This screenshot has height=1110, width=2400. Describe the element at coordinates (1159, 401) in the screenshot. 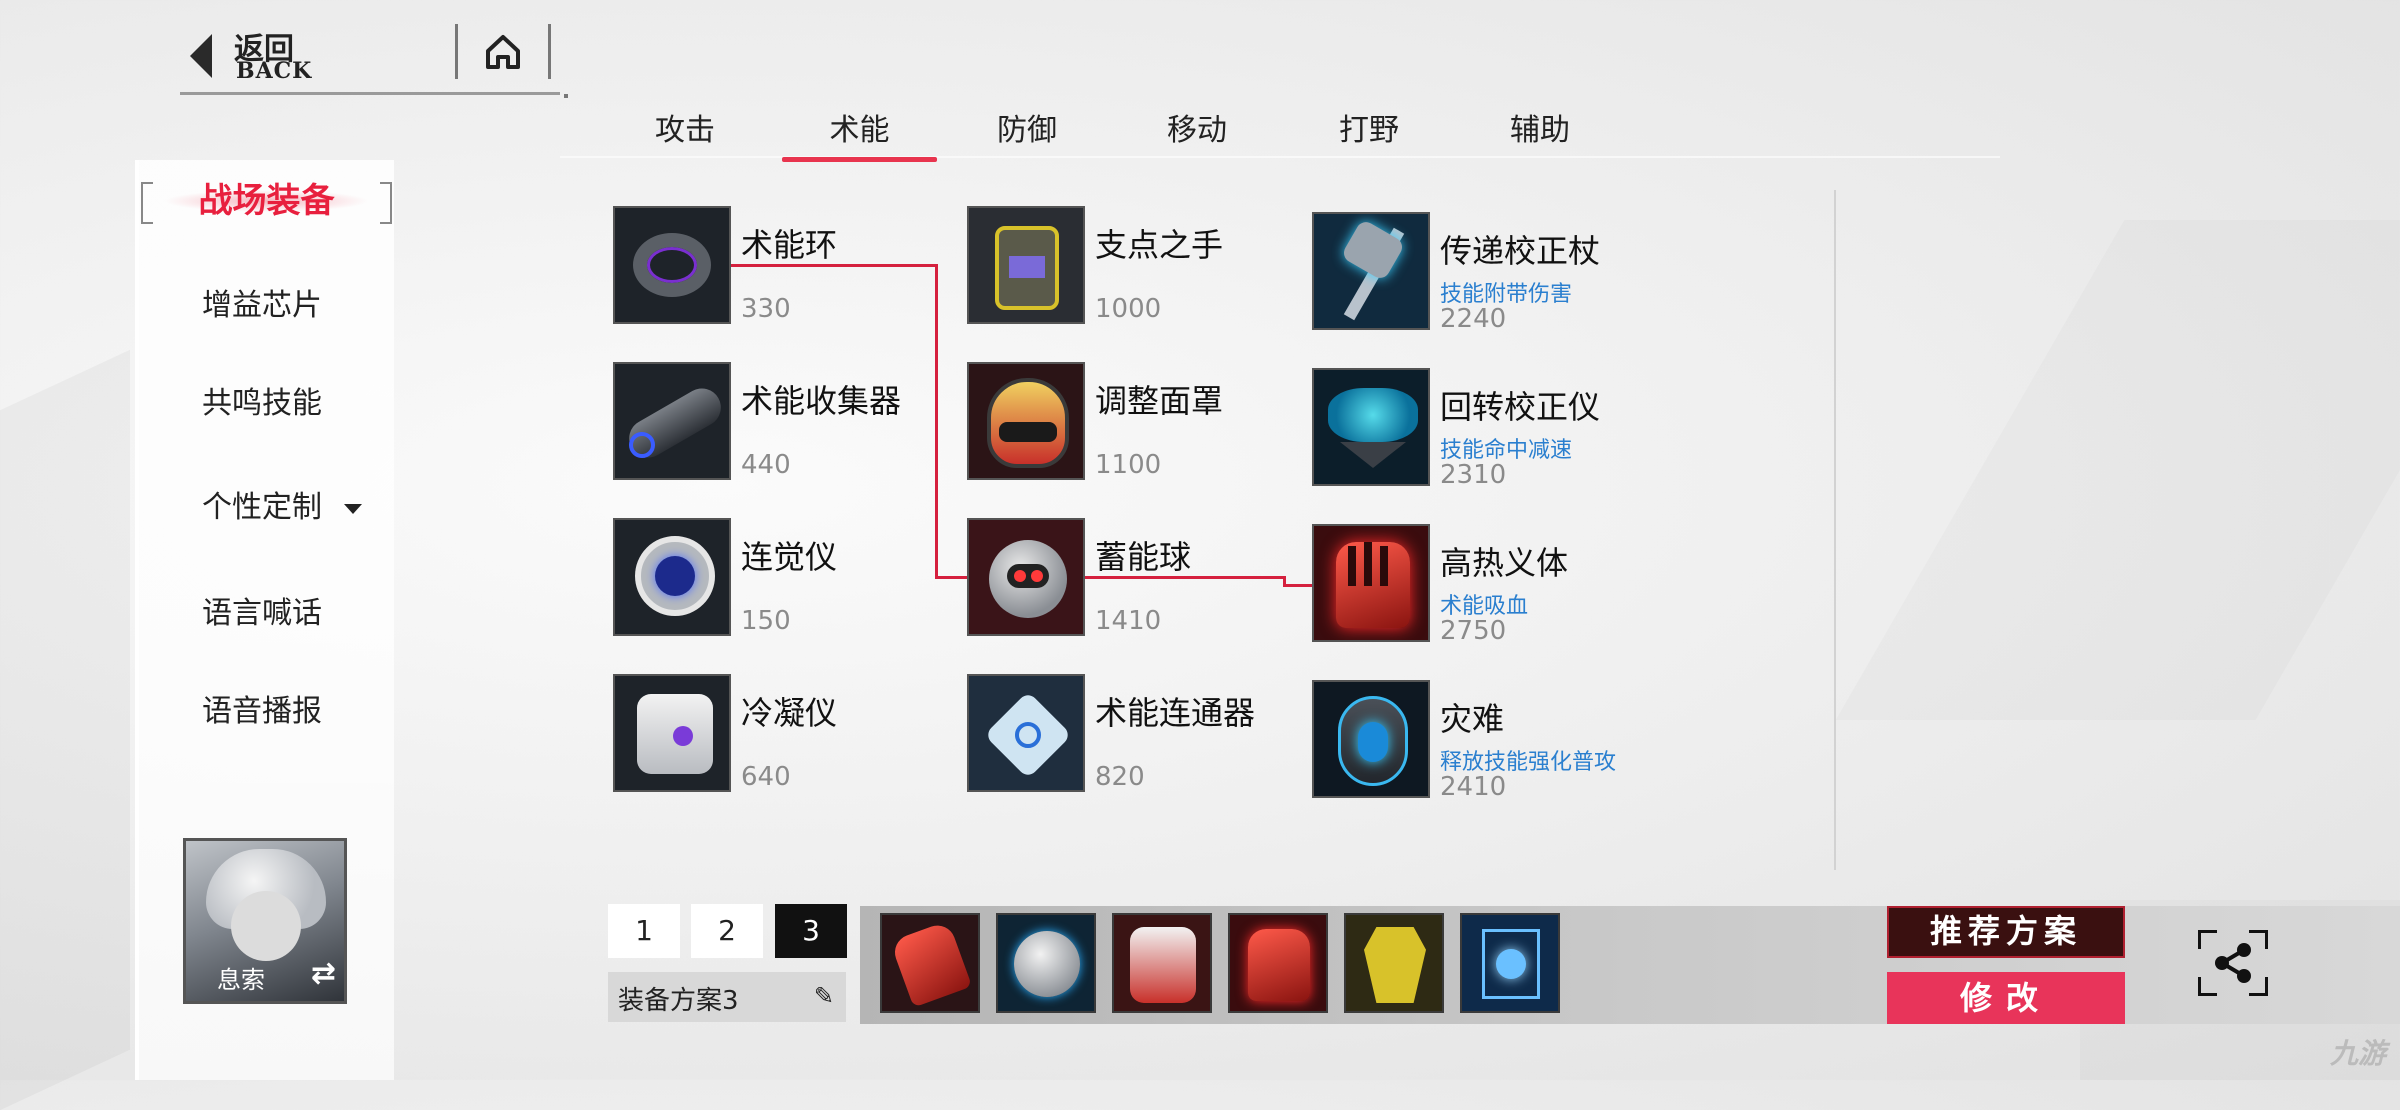

I see `item-name: 调整面罩` at that location.